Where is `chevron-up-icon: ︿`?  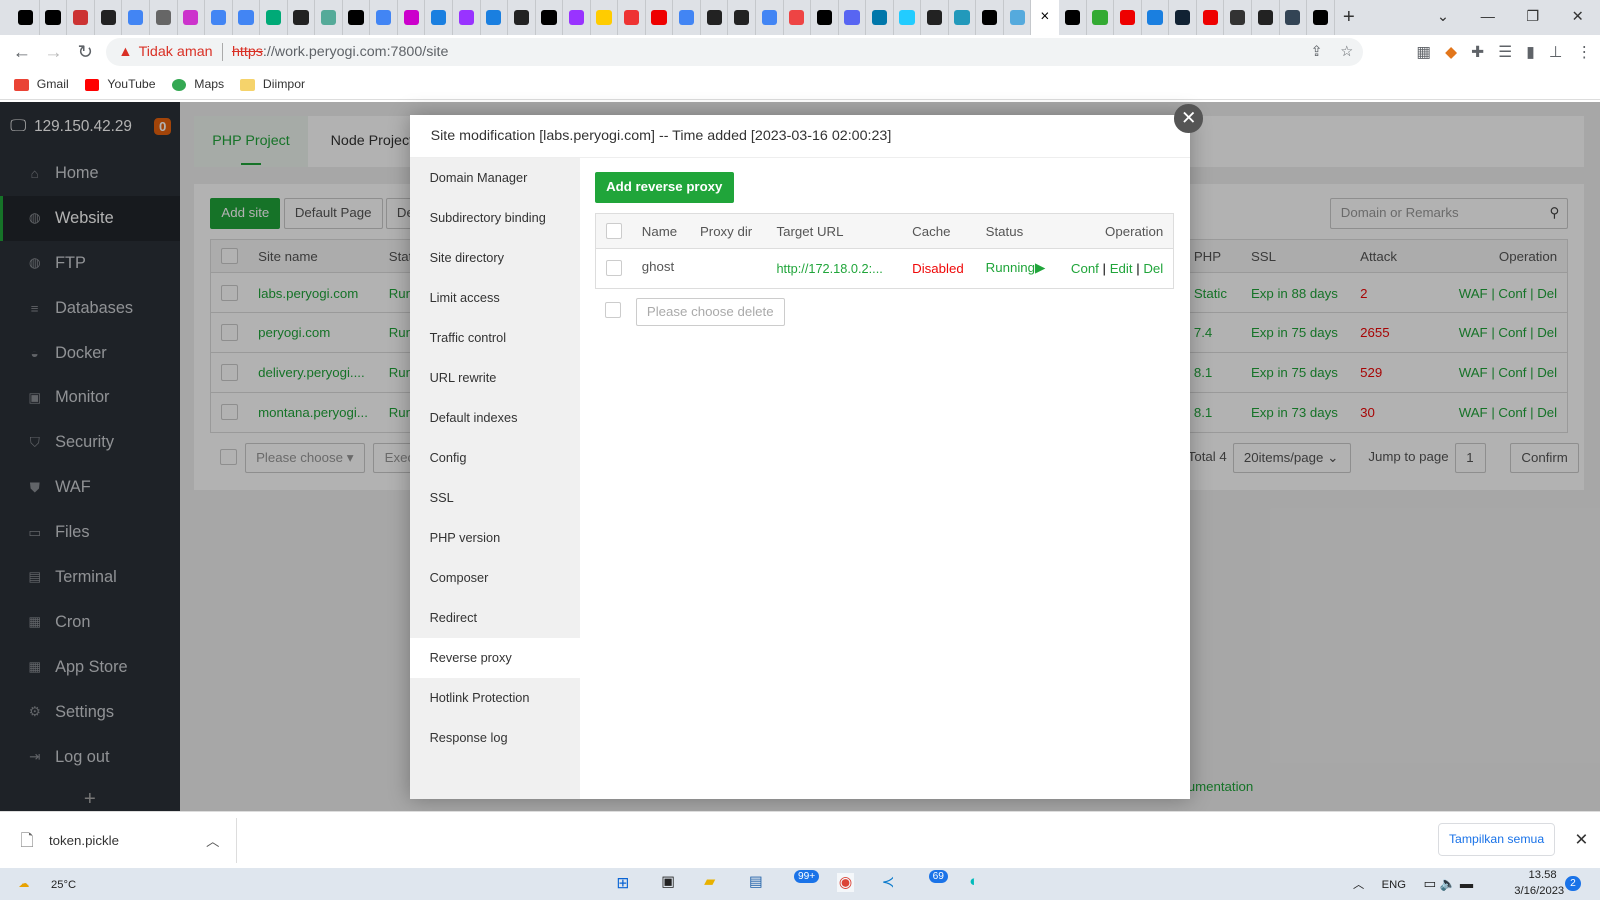
chevron-up-icon: ︿ is located at coordinates (212, 840).